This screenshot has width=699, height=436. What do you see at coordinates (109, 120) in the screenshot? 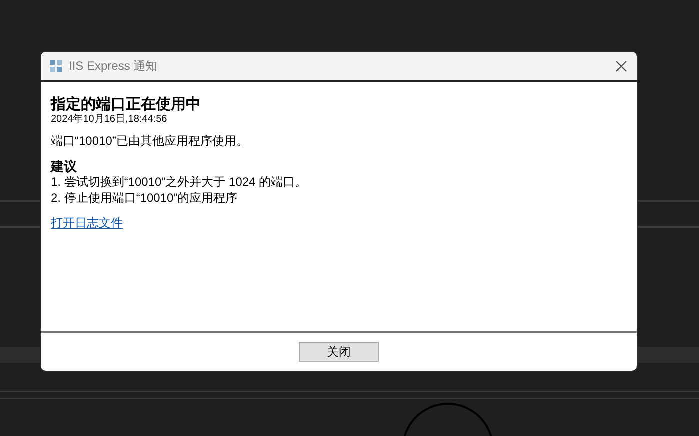
I see `timestamp: 2024年10月16日,18:44:56` at bounding box center [109, 120].